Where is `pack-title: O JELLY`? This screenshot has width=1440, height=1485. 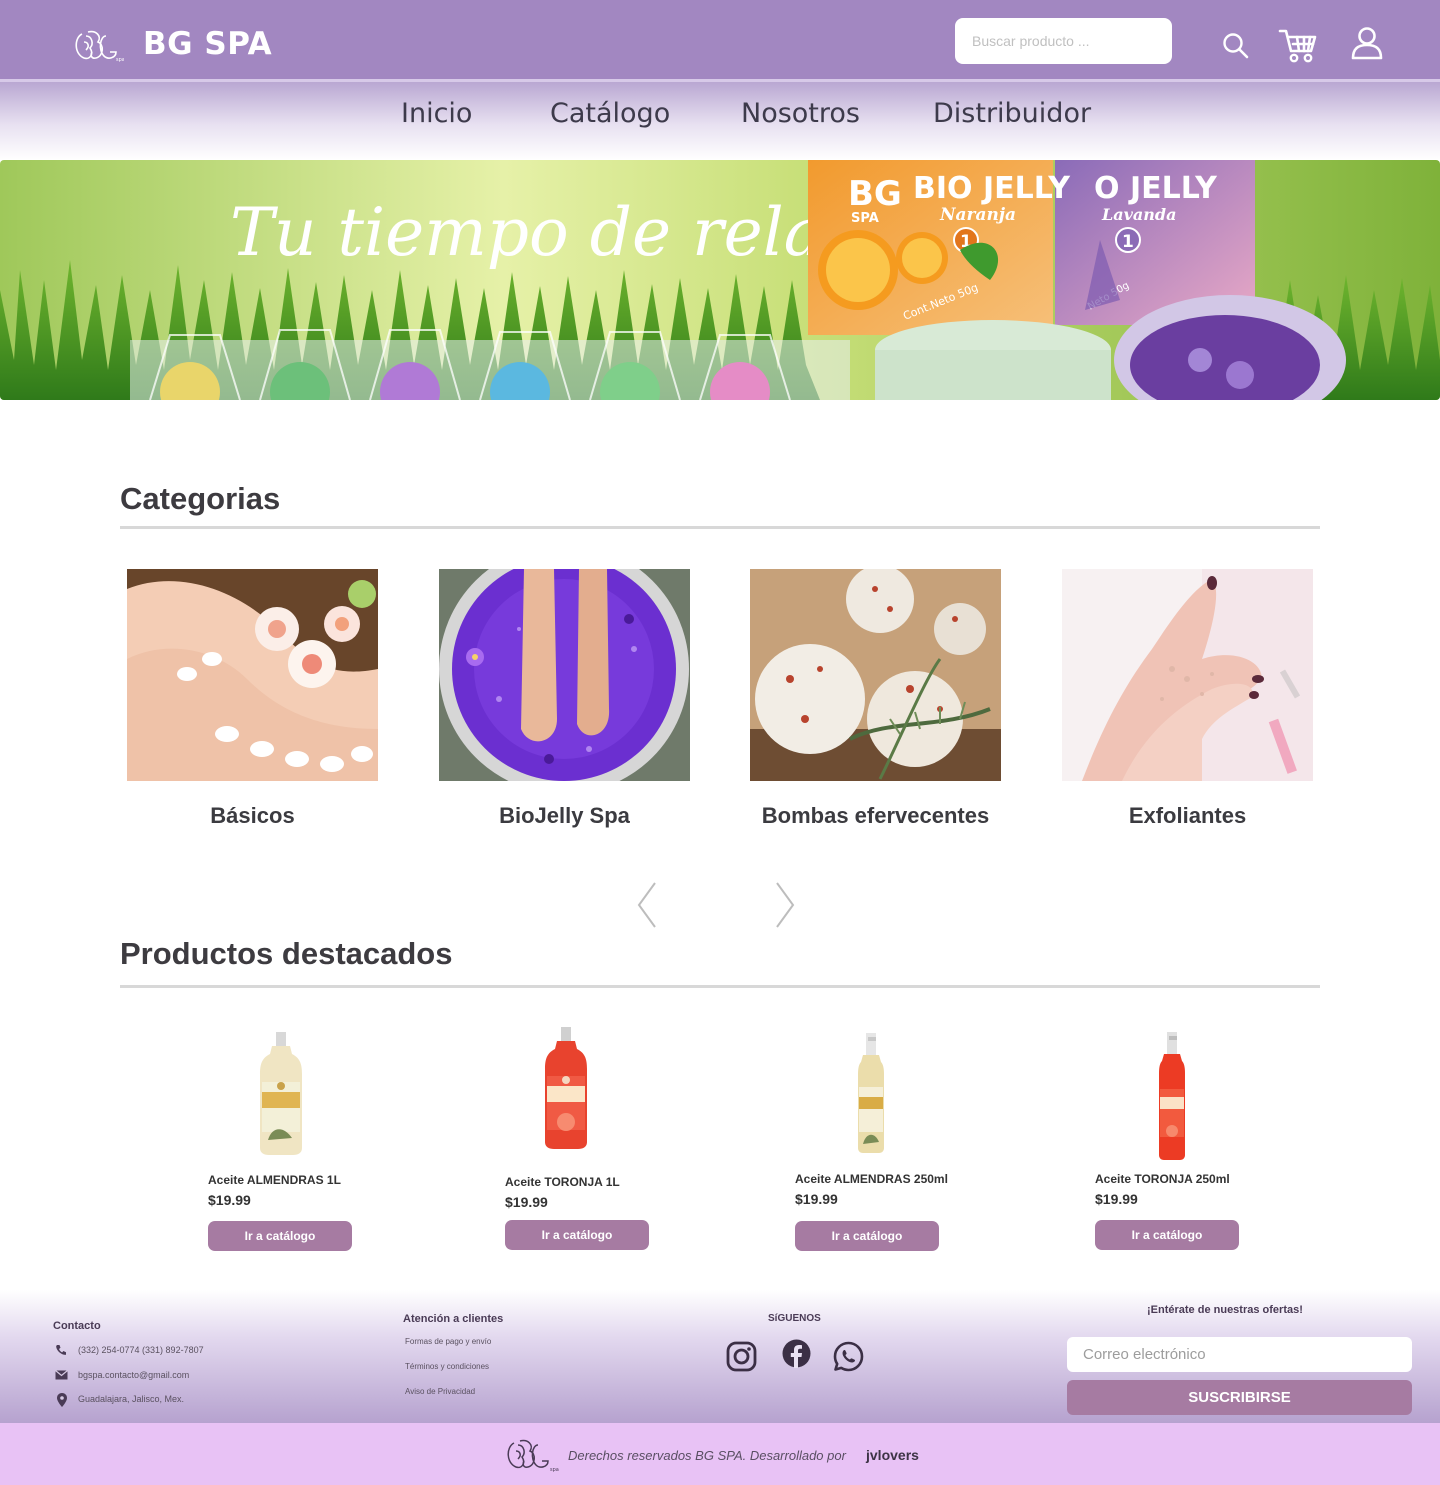
pack-title: O JELLY is located at coordinates (1156, 188).